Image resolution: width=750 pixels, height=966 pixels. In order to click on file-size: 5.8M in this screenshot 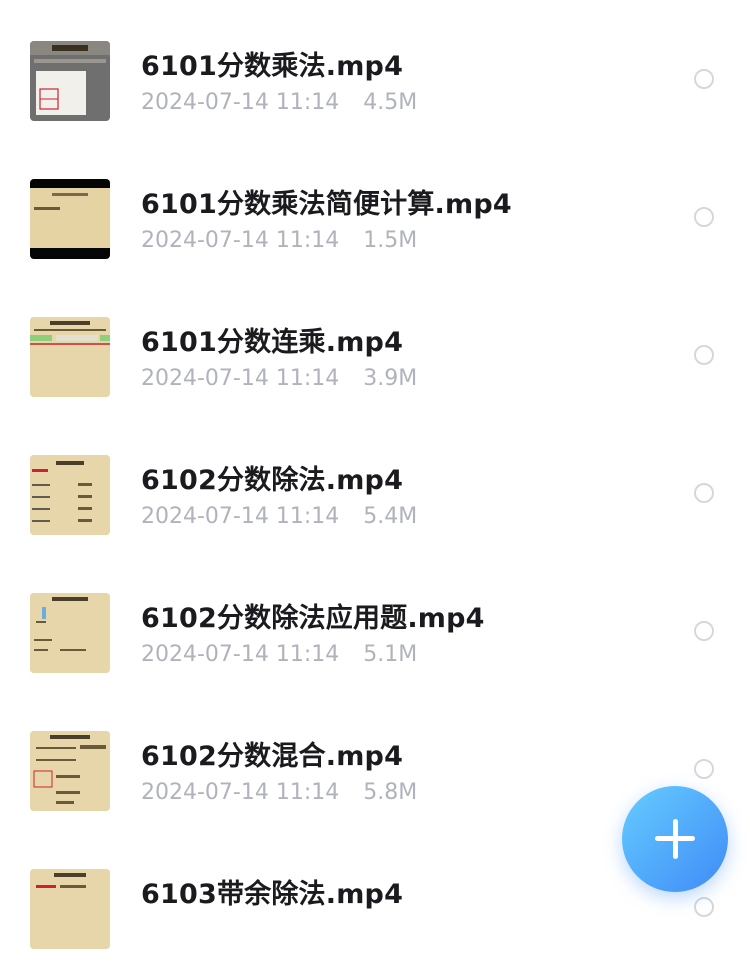, I will do `click(390, 792)`.